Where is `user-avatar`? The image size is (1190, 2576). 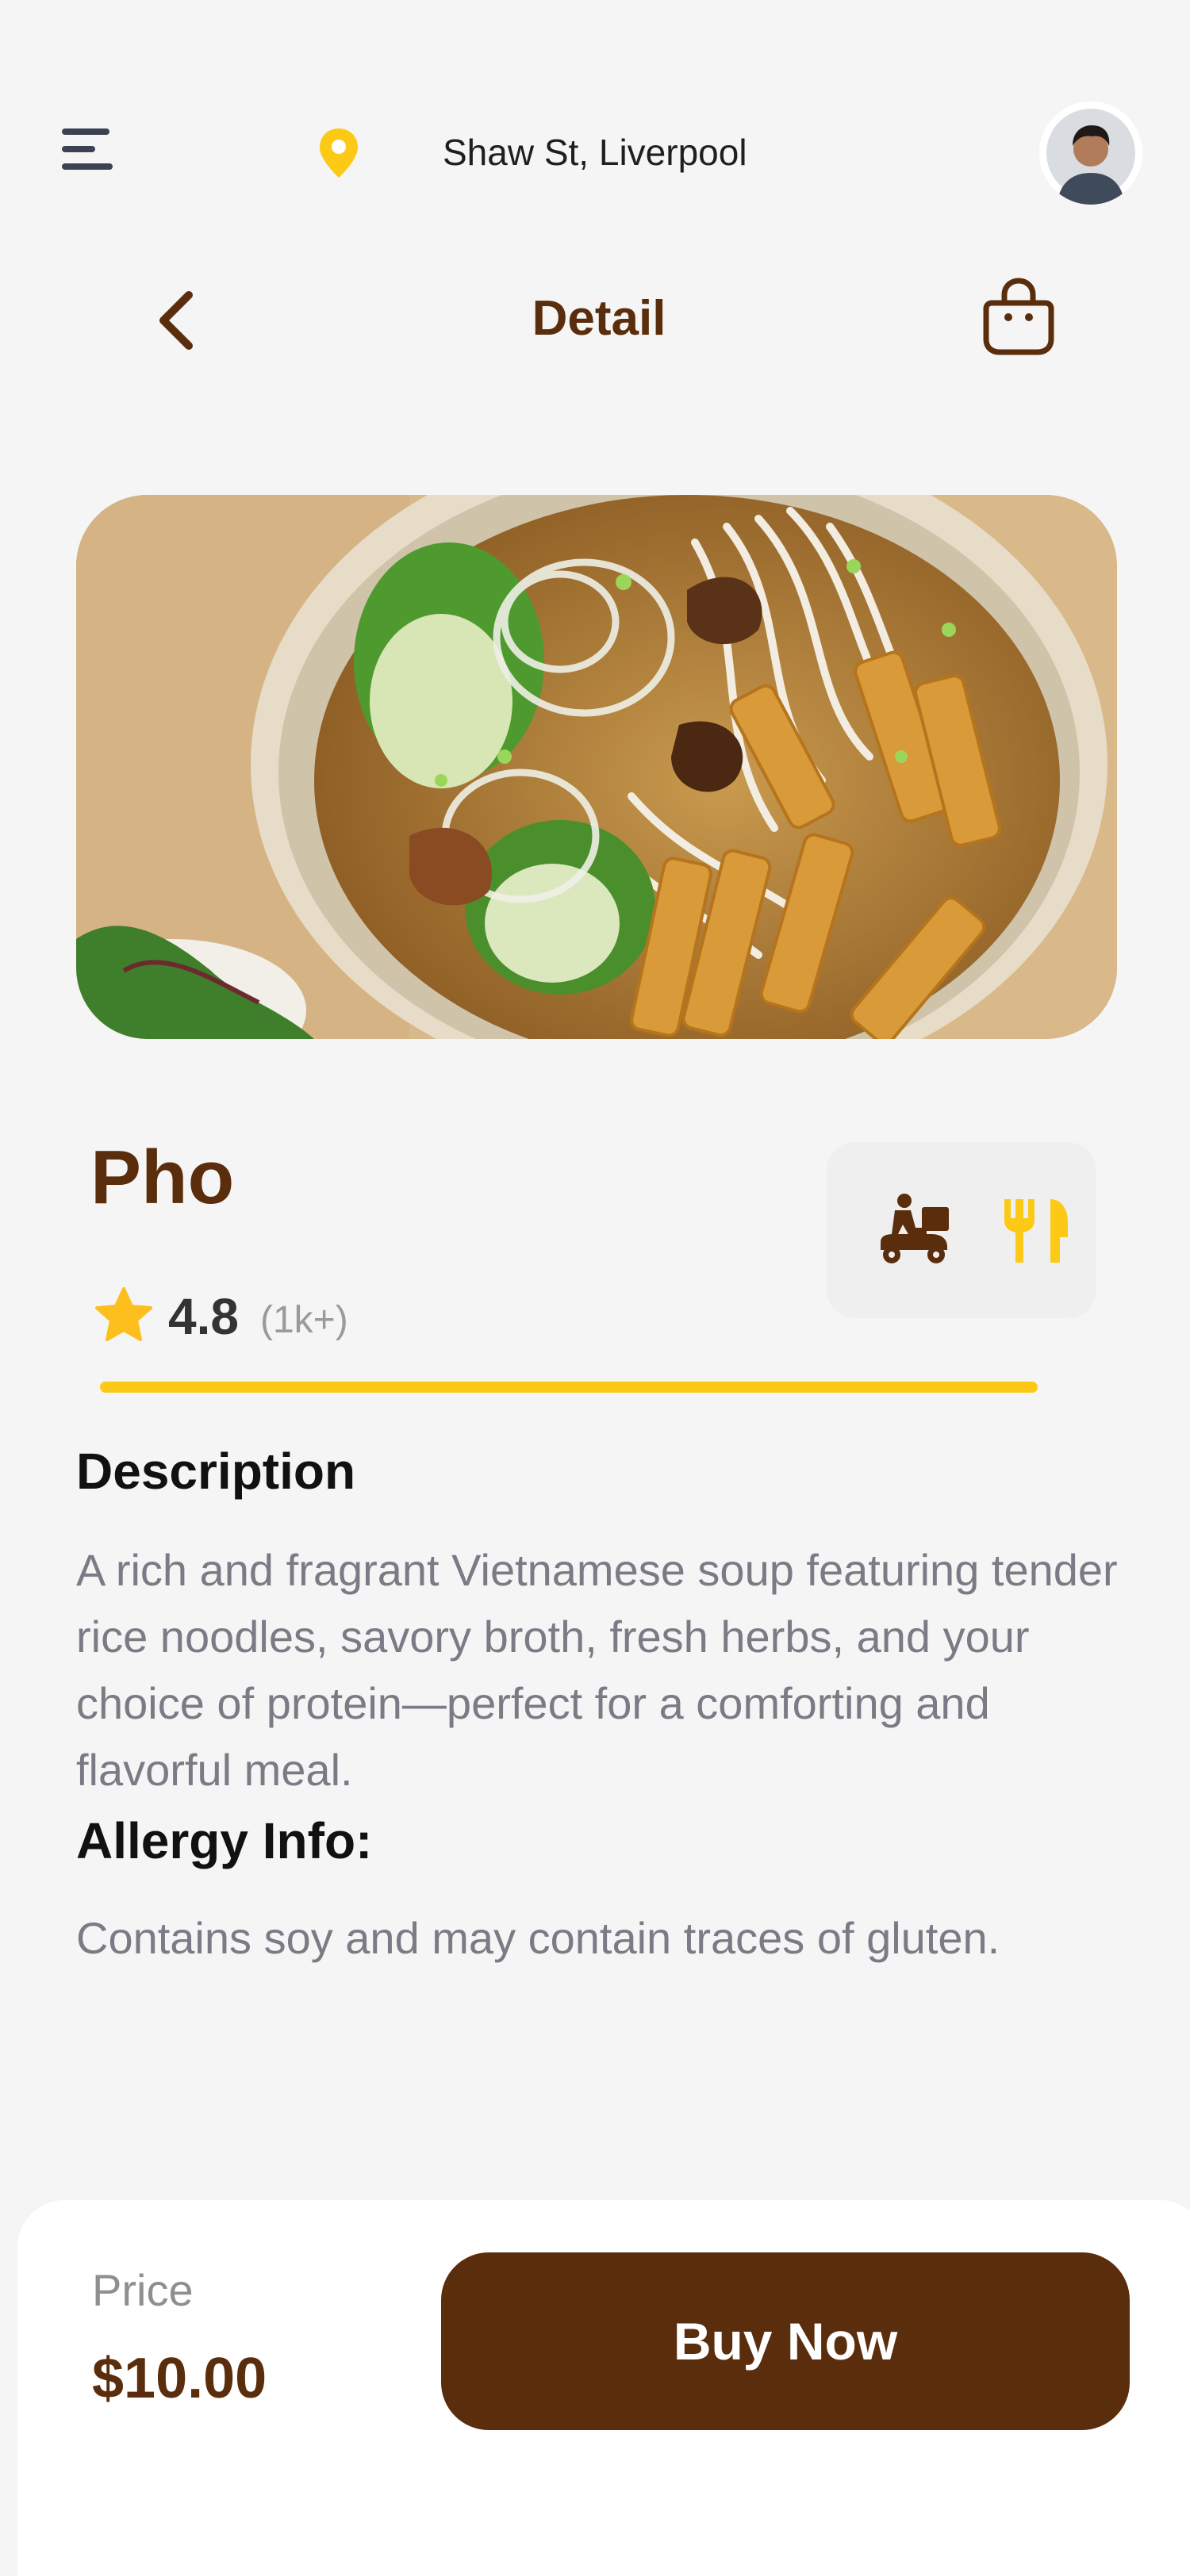
user-avatar is located at coordinates (1090, 153).